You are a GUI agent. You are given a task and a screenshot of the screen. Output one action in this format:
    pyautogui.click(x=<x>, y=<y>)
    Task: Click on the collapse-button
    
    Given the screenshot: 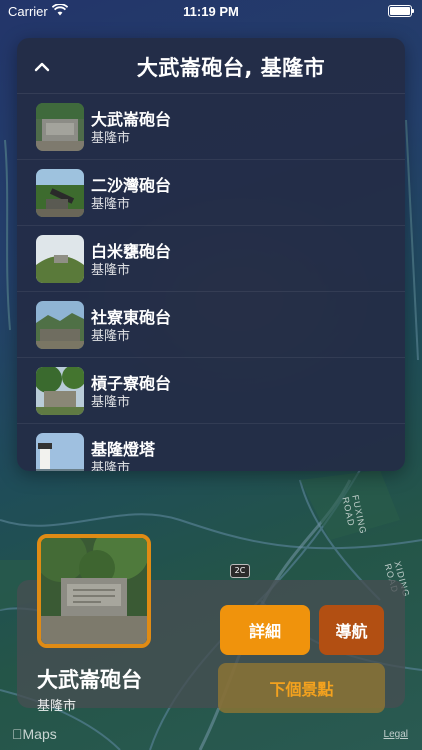 What is the action you would take?
    pyautogui.click(x=42, y=67)
    